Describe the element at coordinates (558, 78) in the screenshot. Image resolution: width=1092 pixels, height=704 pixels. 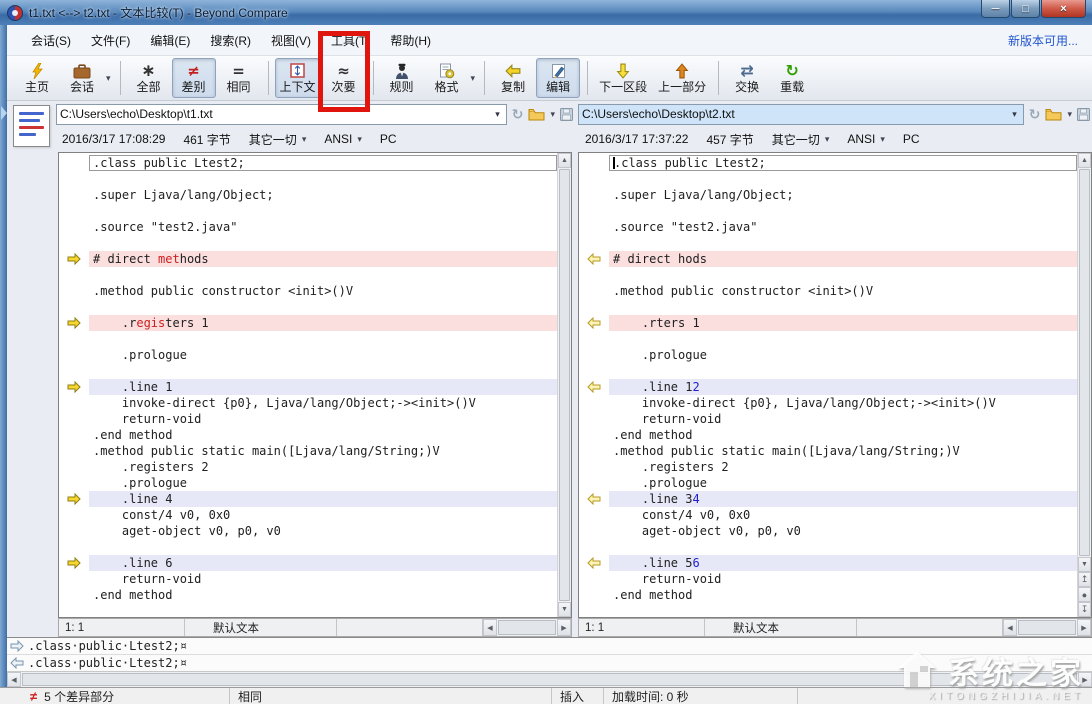
I see `toolbar-edit-button: 编辑` at that location.